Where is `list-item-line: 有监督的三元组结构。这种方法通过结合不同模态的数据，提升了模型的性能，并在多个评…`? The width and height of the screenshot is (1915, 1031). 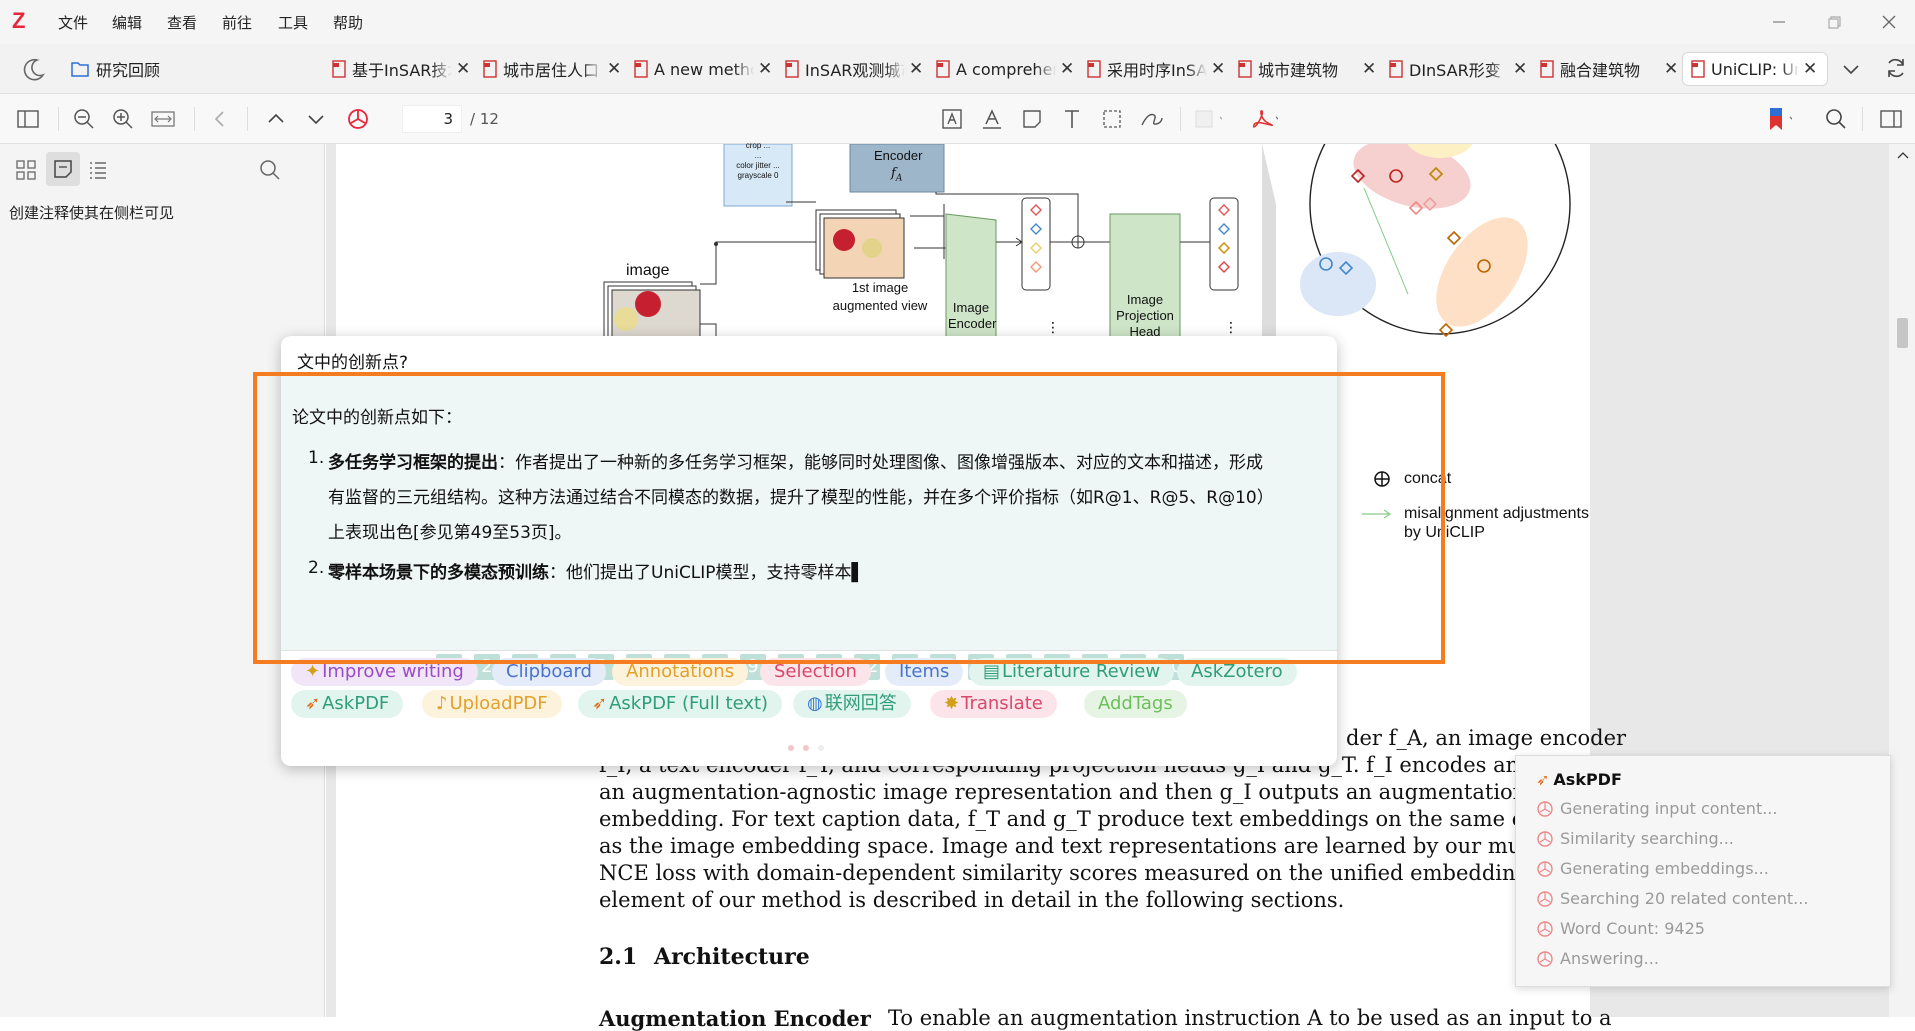
list-item-line: 有监督的三元组结构。这种方法通过结合不同模态的数据，提升了模型的性能，并在多个评… is located at coordinates (801, 498).